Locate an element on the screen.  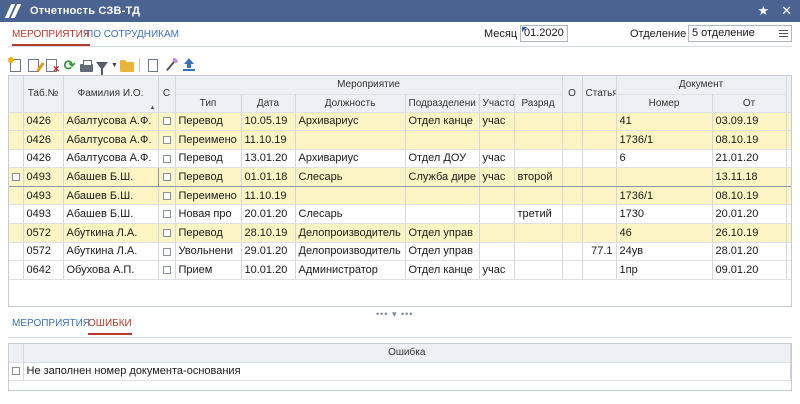
favorite-star-icon: ★ is located at coordinates (763, 11).